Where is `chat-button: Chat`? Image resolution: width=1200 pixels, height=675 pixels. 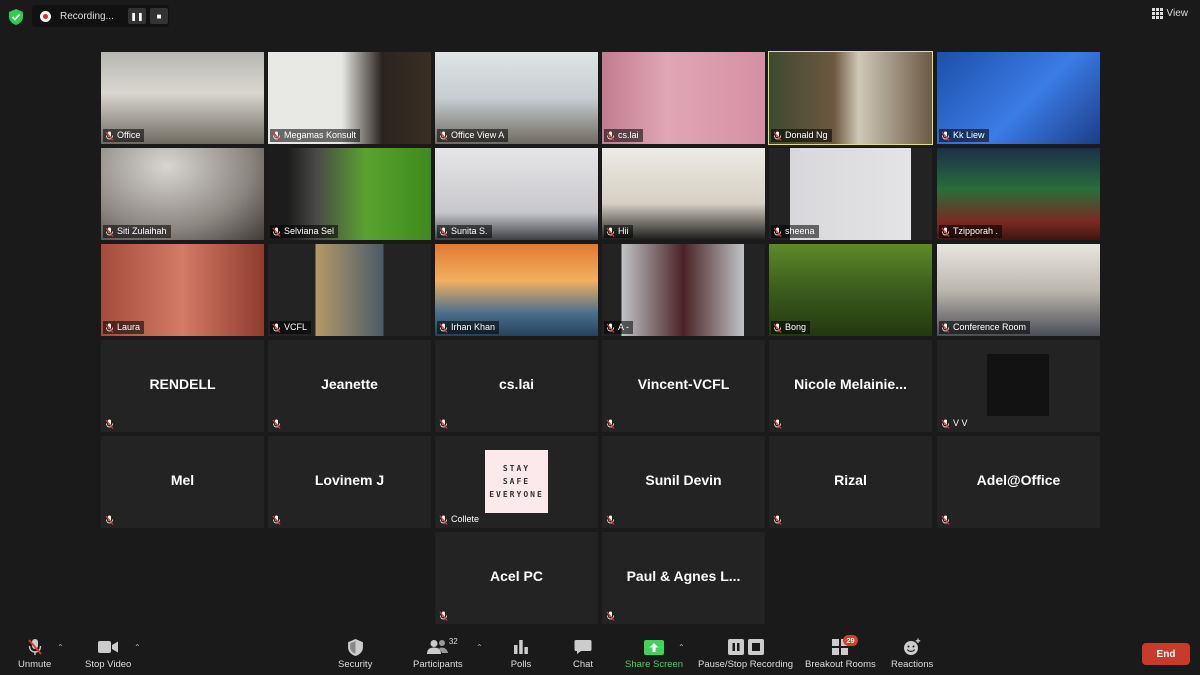
chat-button: Chat is located at coordinates (583, 653).